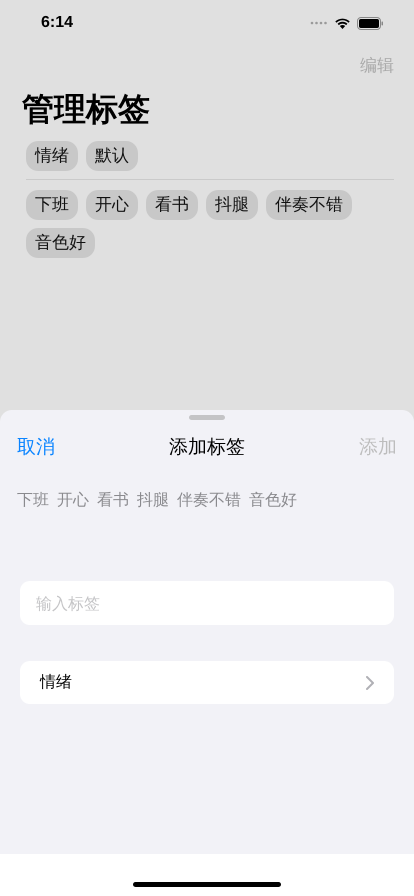 The height and width of the screenshot is (896, 414). Describe the element at coordinates (172, 205) in the screenshot. I see `tag-chip: 看书` at that location.